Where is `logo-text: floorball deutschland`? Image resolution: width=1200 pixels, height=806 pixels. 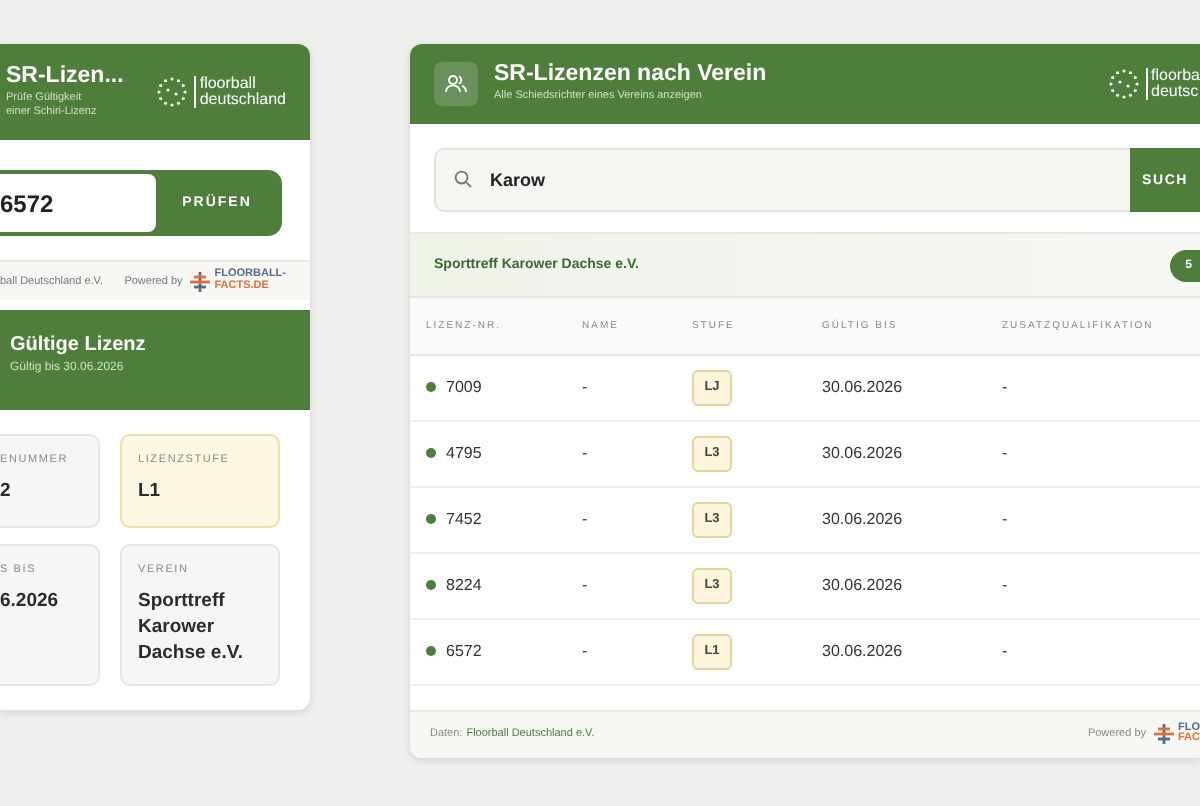 logo-text: floorball deutschland is located at coordinates (239, 92).